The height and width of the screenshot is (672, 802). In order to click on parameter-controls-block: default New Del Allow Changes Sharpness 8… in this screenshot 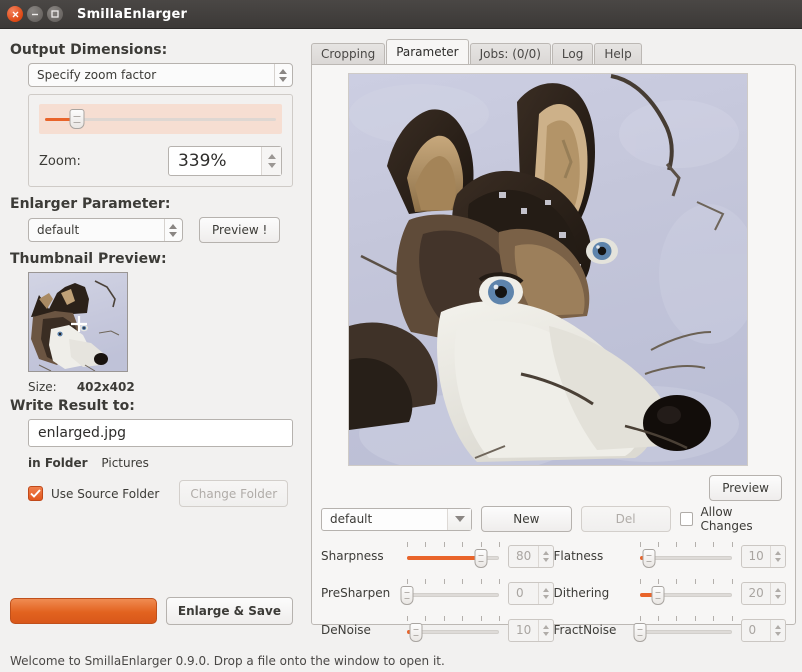, I will do `click(553, 573)`.